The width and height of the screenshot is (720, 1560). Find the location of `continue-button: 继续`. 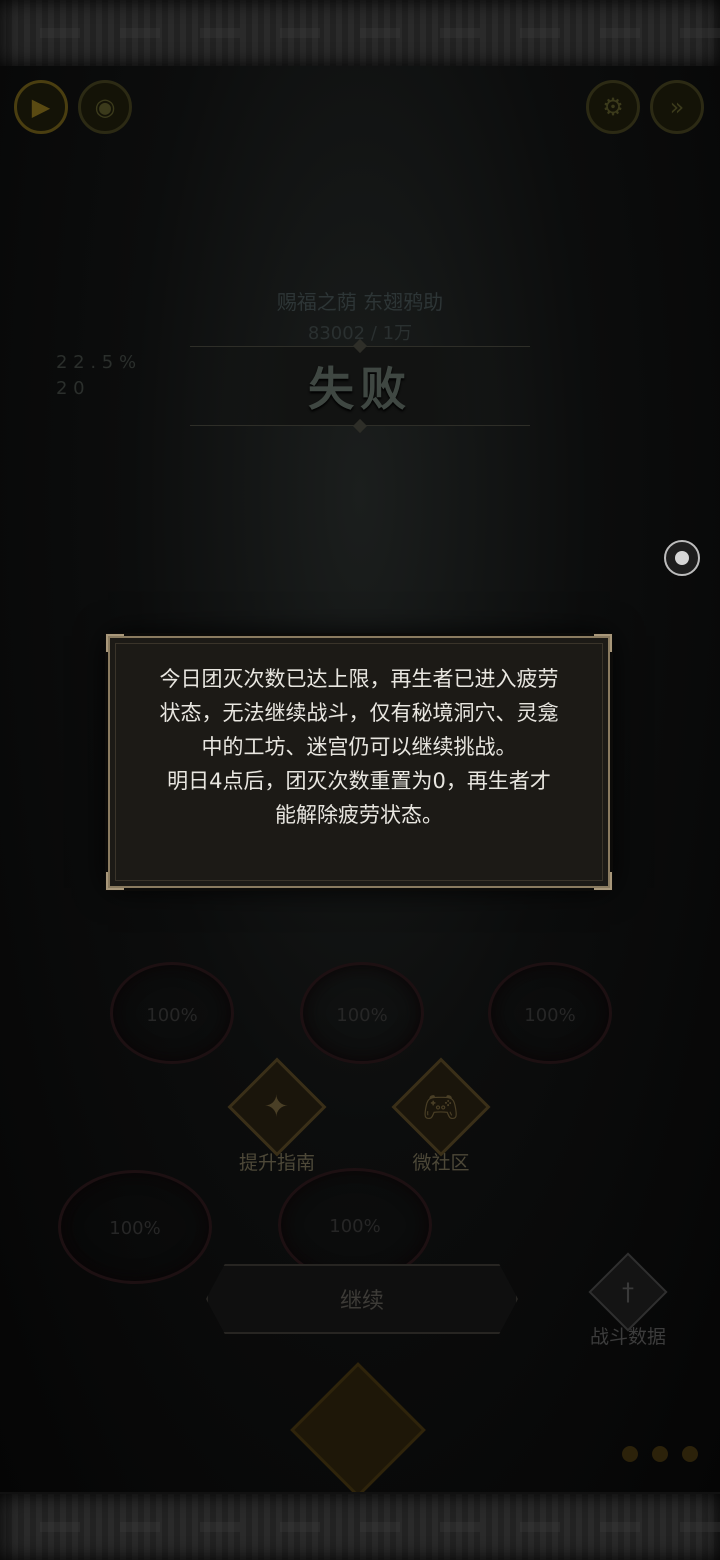

continue-button: 继续 is located at coordinates (362, 1299).